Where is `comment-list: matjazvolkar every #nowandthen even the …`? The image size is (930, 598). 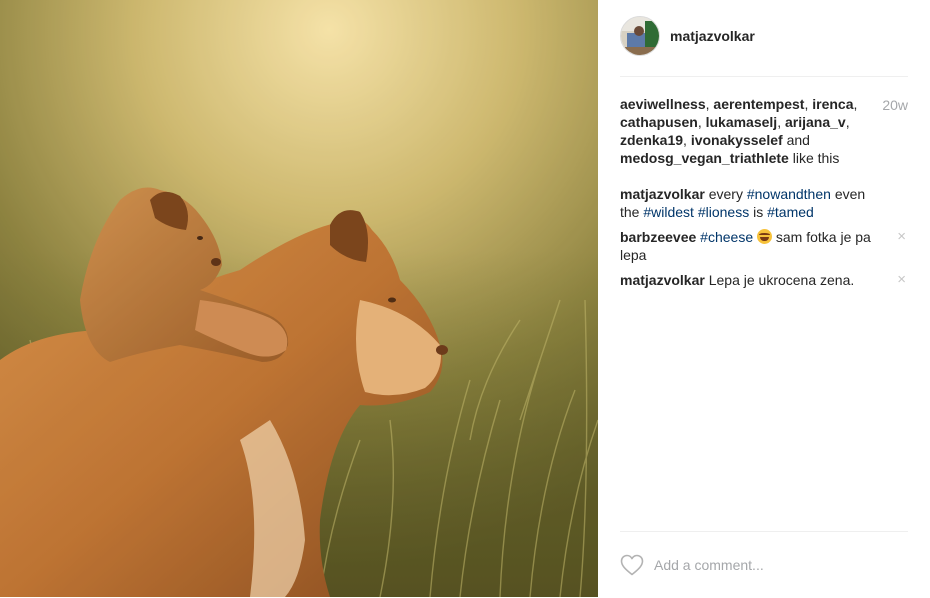 comment-list: matjazvolkar every #nowandthen even the … is located at coordinates (764, 237).